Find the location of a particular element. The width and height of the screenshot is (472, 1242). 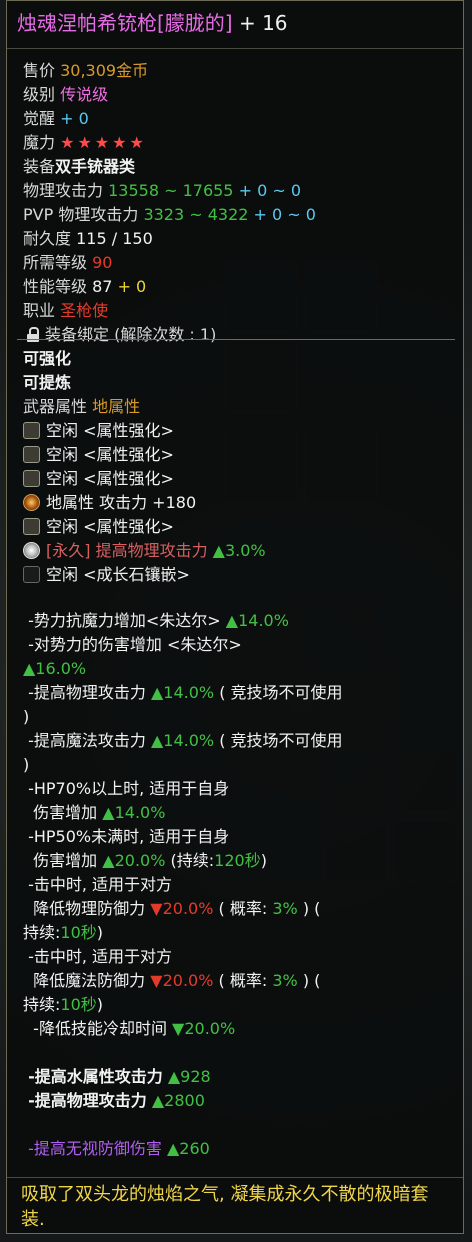

permanent-slot: [永久] 提高物理攻击力 ▲3.0% is located at coordinates (238, 551).